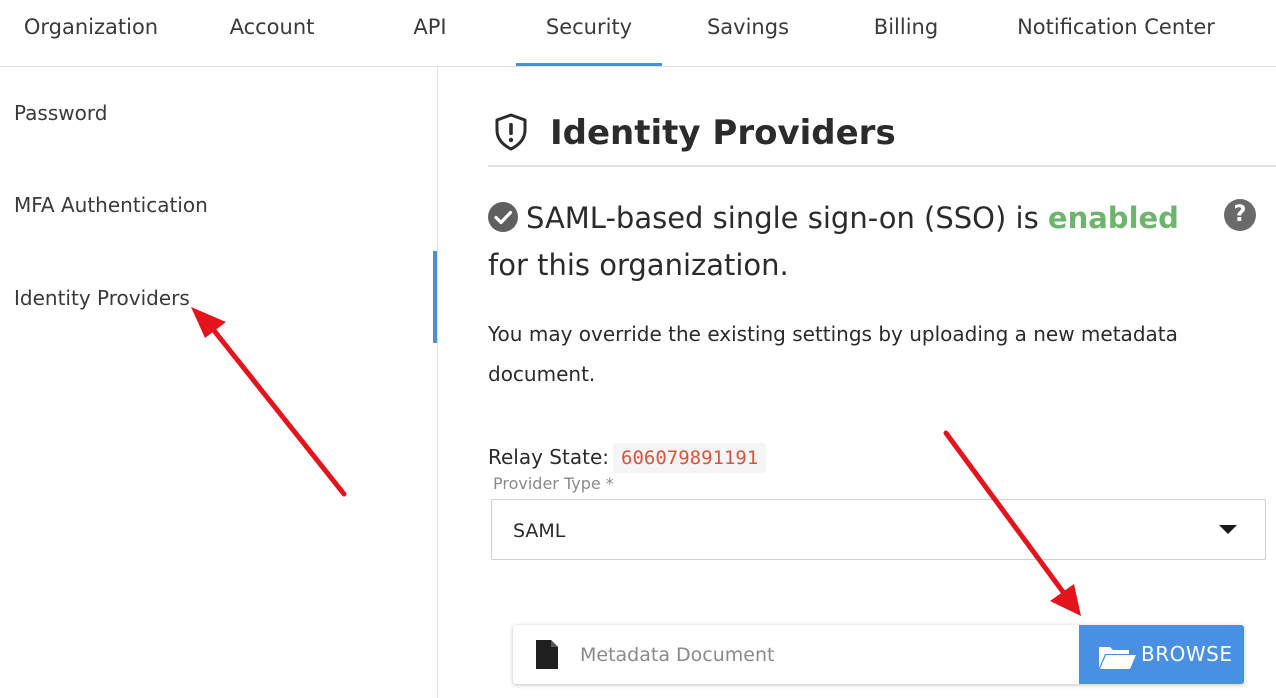 The image size is (1276, 698). Describe the element at coordinates (547, 654) in the screenshot. I see `file-icon` at that location.